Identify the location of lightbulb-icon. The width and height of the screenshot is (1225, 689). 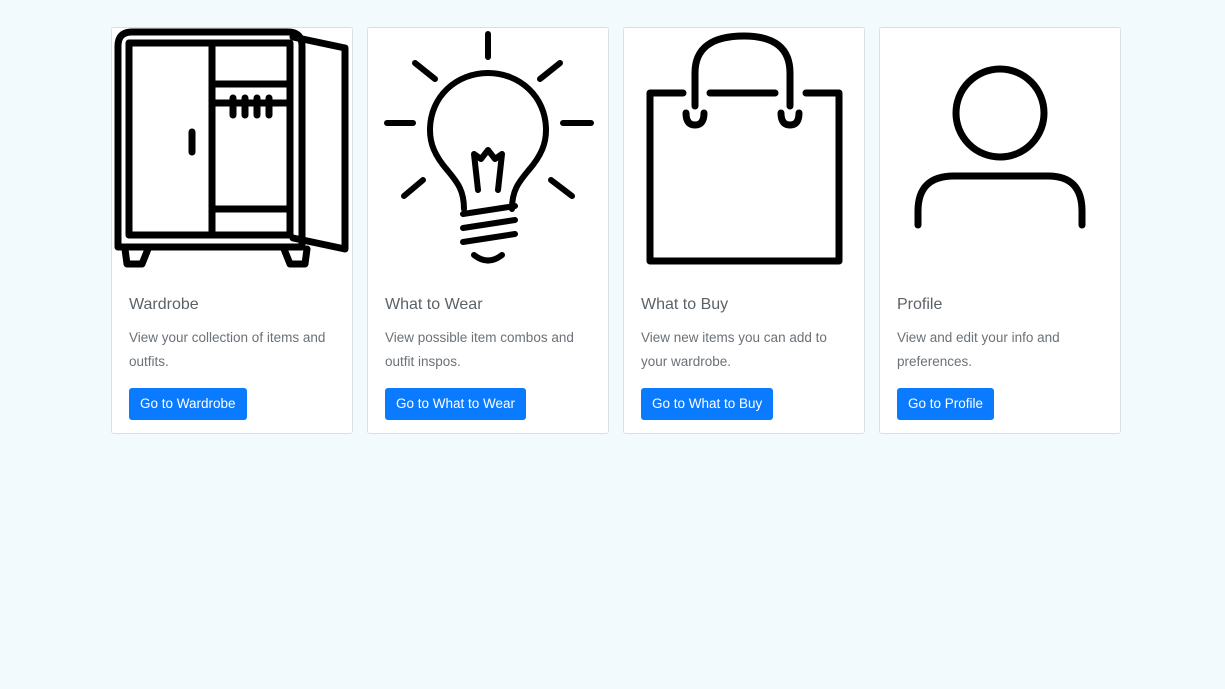
(489, 147).